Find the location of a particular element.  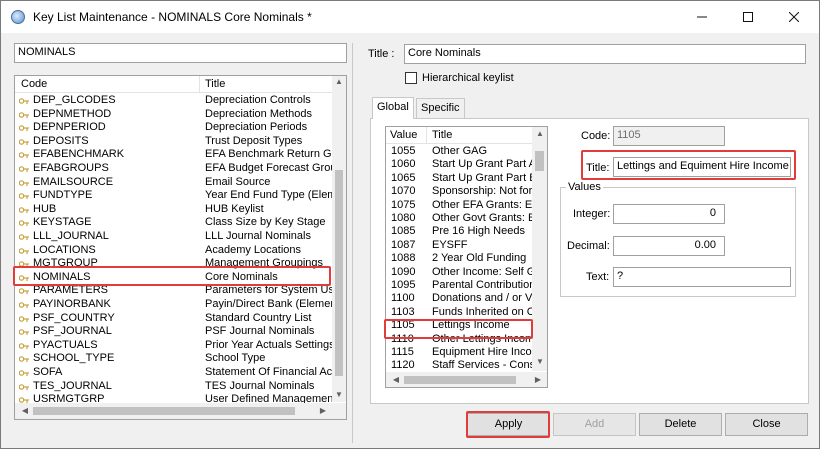

value-column-header: Value is located at coordinates (403, 135).